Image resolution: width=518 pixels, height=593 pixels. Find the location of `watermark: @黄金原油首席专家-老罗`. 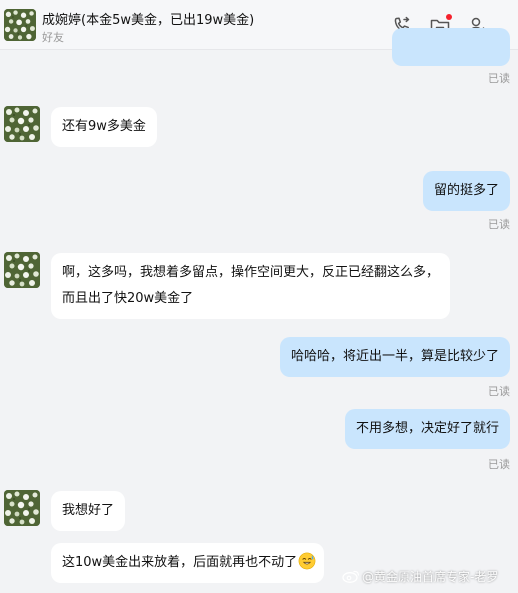

watermark: @黄金原油首席专家-老罗 is located at coordinates (420, 576).